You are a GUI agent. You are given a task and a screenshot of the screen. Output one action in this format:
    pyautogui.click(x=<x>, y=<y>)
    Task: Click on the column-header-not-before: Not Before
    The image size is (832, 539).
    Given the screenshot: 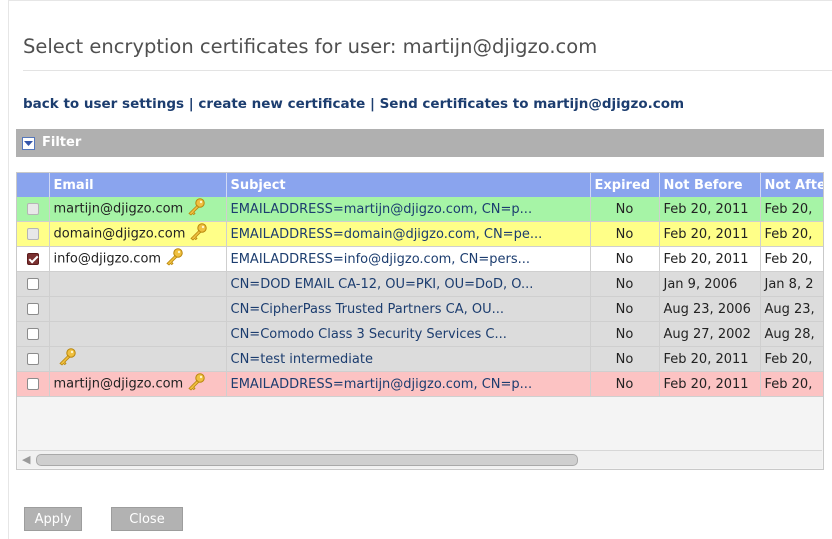 What is the action you would take?
    pyautogui.click(x=710, y=185)
    